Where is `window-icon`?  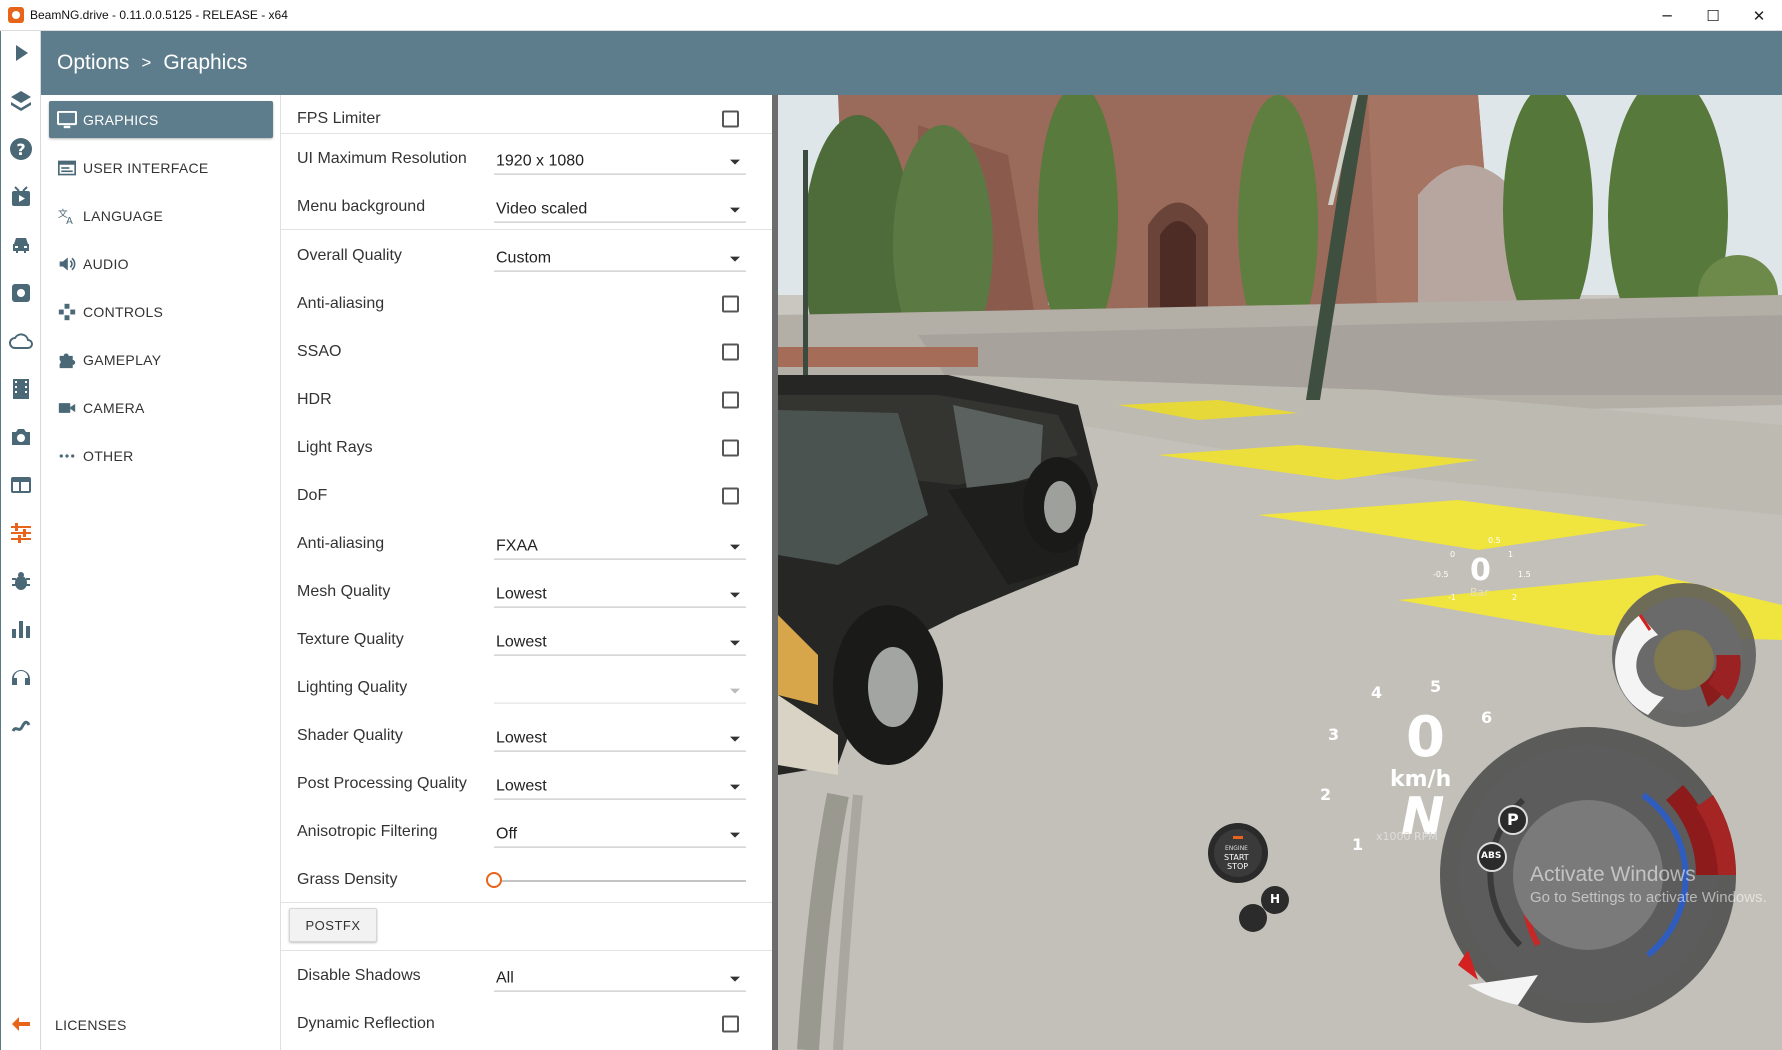 window-icon is located at coordinates (67, 167).